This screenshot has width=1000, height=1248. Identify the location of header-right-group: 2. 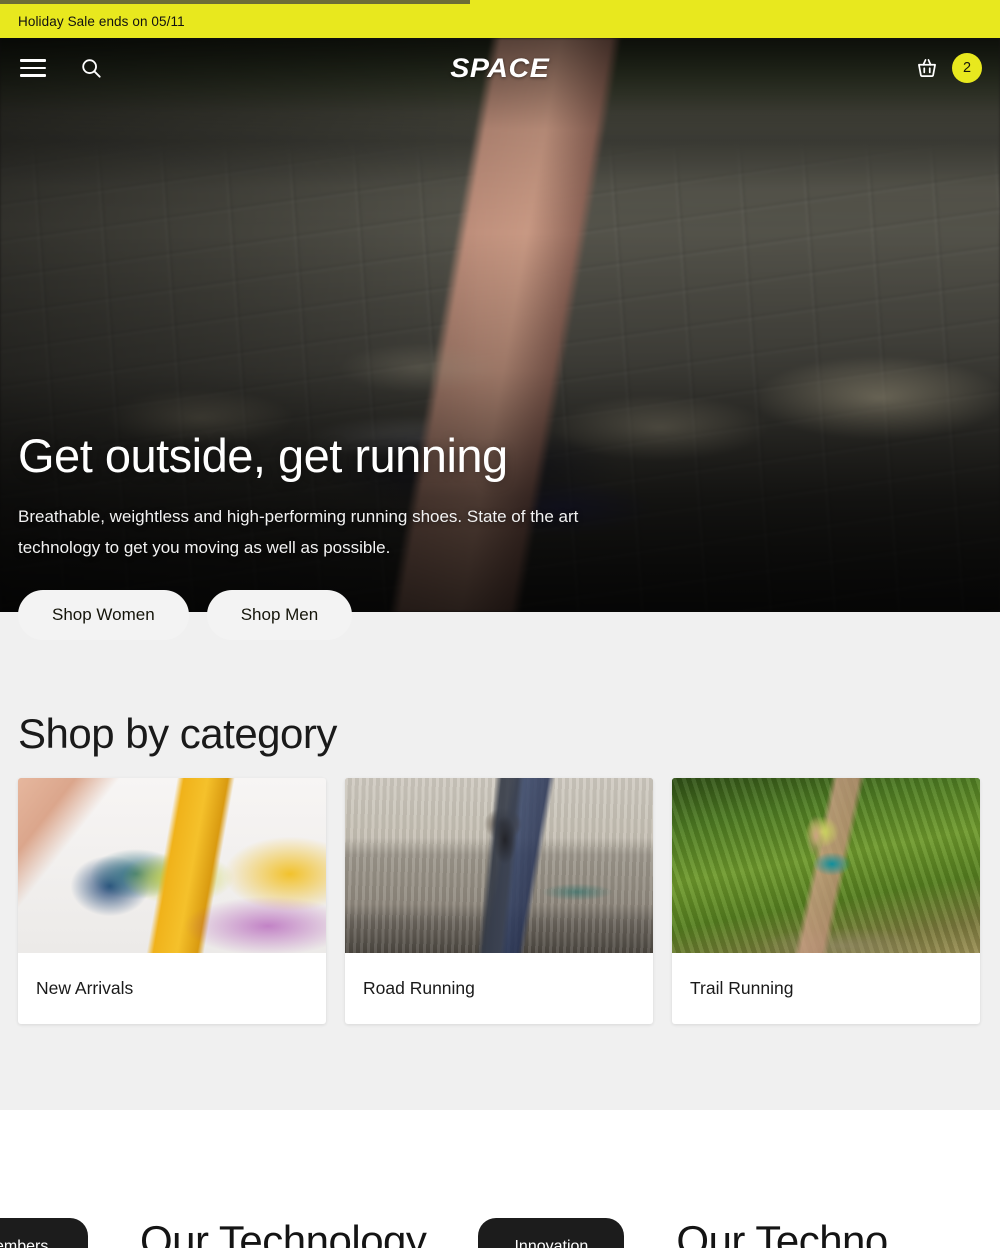
(956, 68).